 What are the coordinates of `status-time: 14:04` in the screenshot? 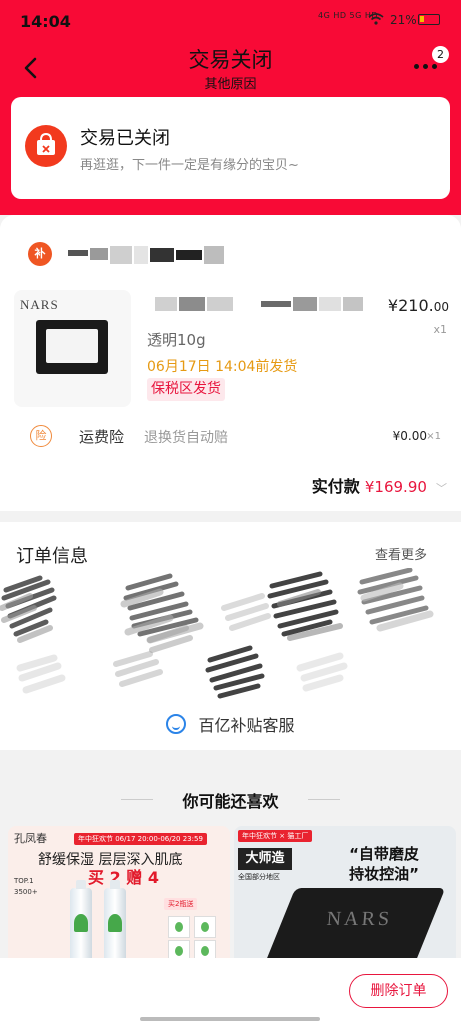 It's located at (45, 21).